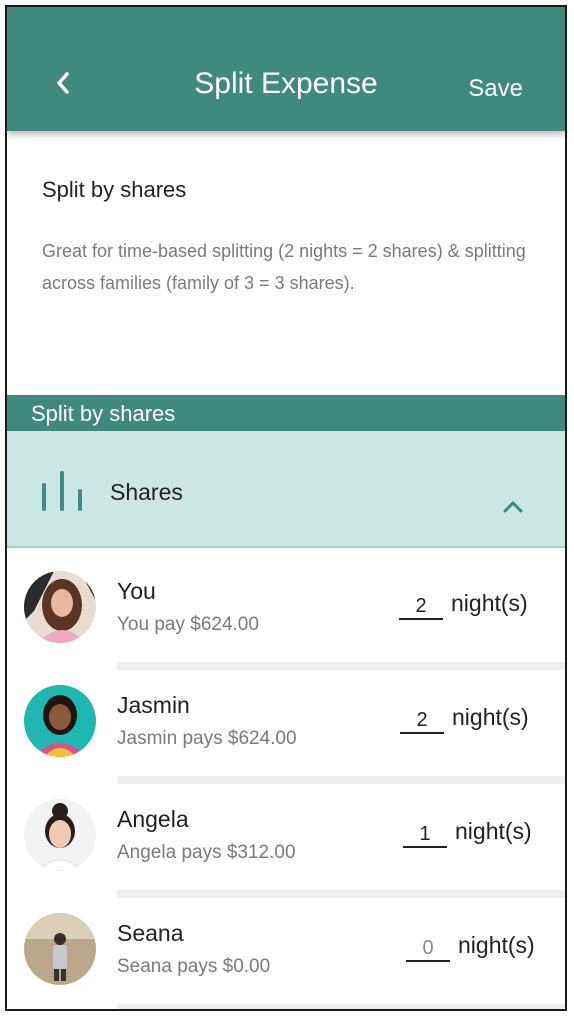 The height and width of the screenshot is (1018, 574). Describe the element at coordinates (153, 705) in the screenshot. I see `person-name: Jasmin` at that location.